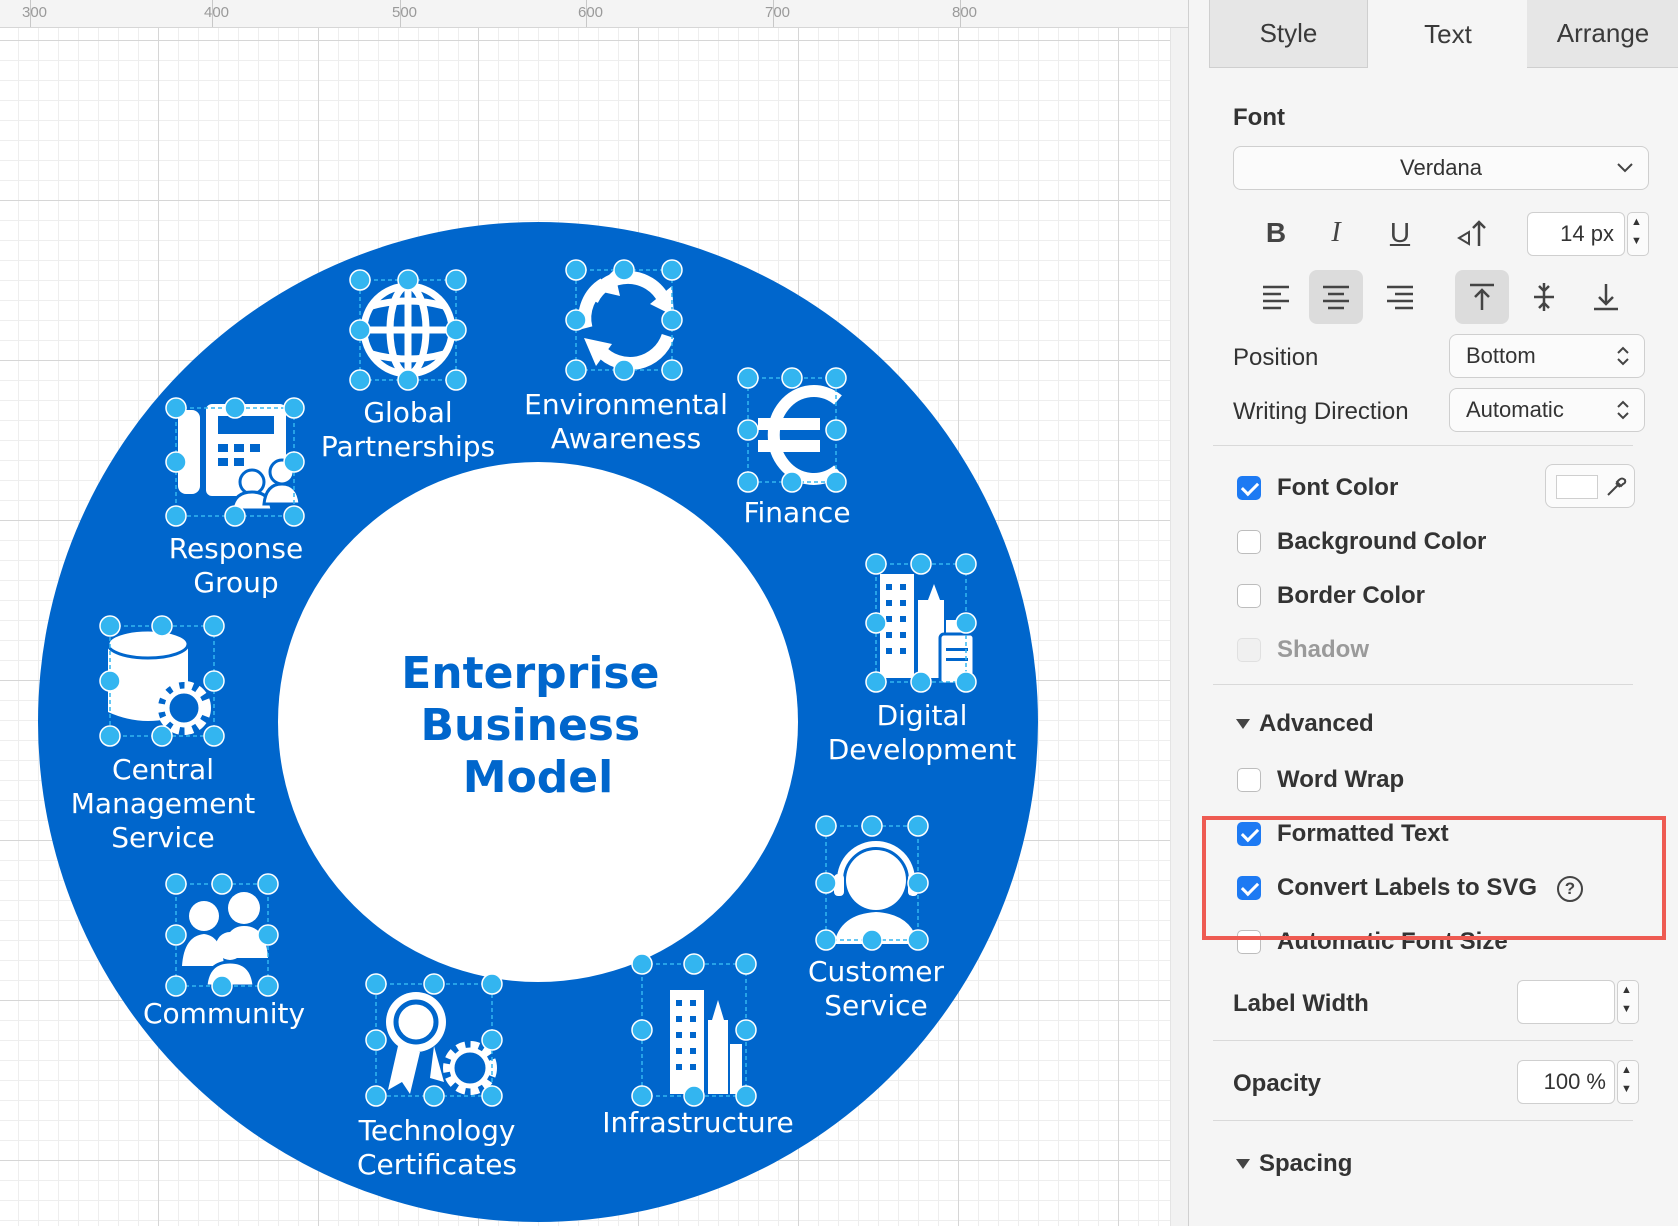 The height and width of the screenshot is (1226, 1678). Describe the element at coordinates (1547, 410) in the screenshot. I see `writing-direction-select: Automatic` at that location.